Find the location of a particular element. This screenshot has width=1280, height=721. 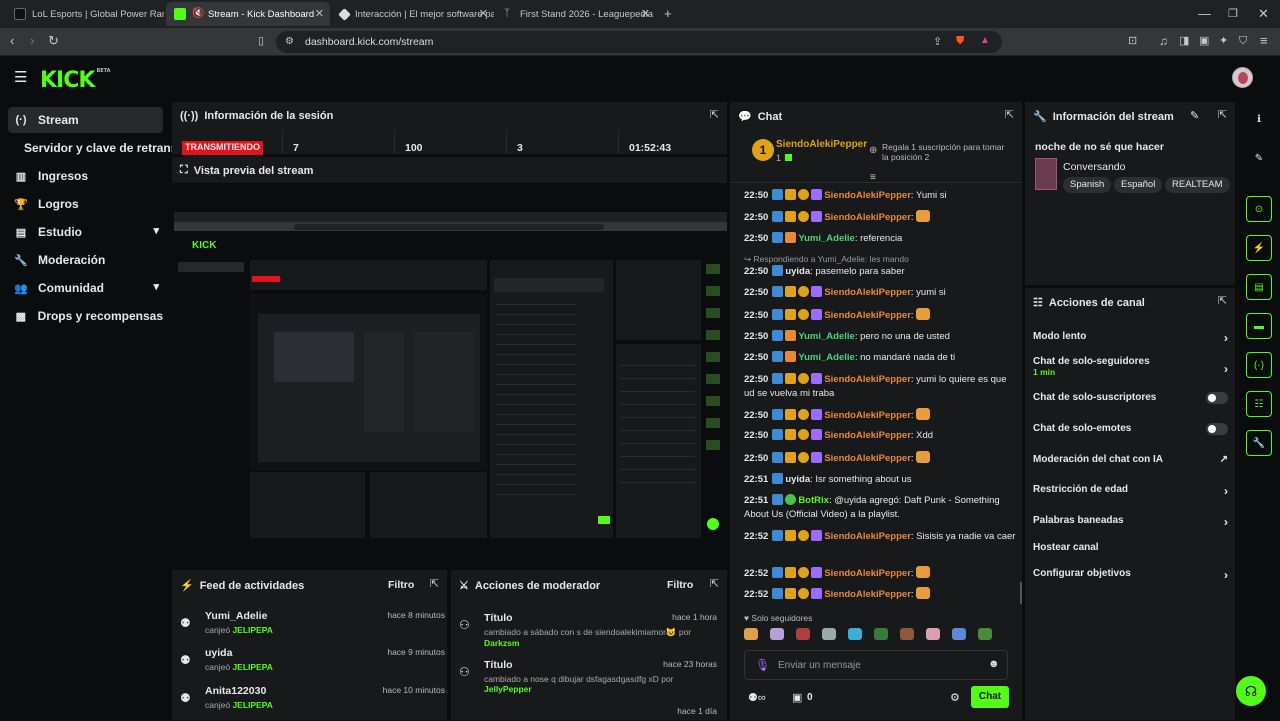

close-window-icon: ✕ is located at coordinates (1263, 14).